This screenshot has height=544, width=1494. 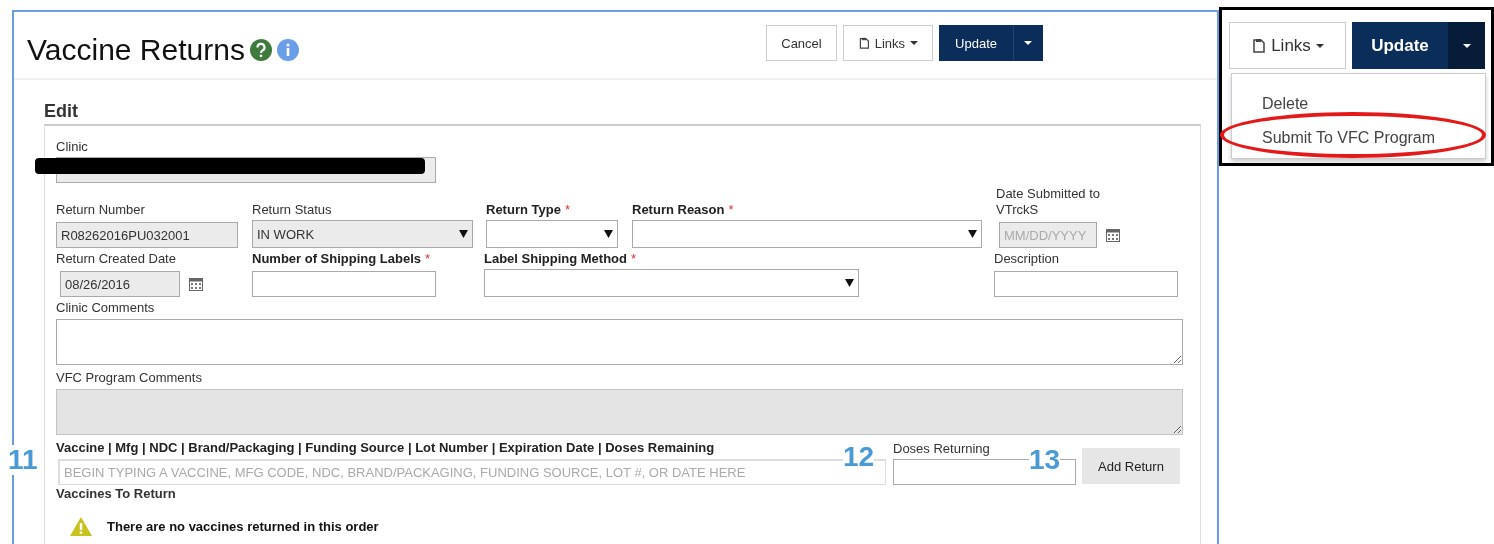 I want to click on field-label: Clinic, so click(x=72, y=147).